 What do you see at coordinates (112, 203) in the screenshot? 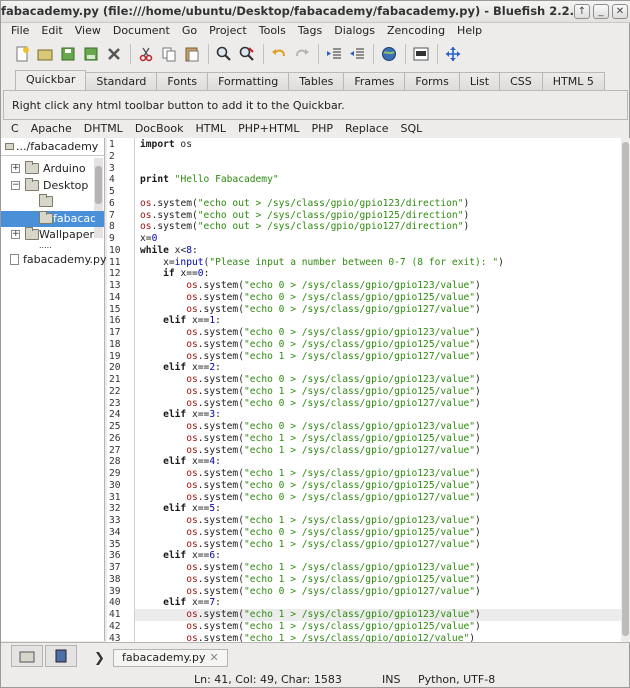
I see `line-number: 6` at bounding box center [112, 203].